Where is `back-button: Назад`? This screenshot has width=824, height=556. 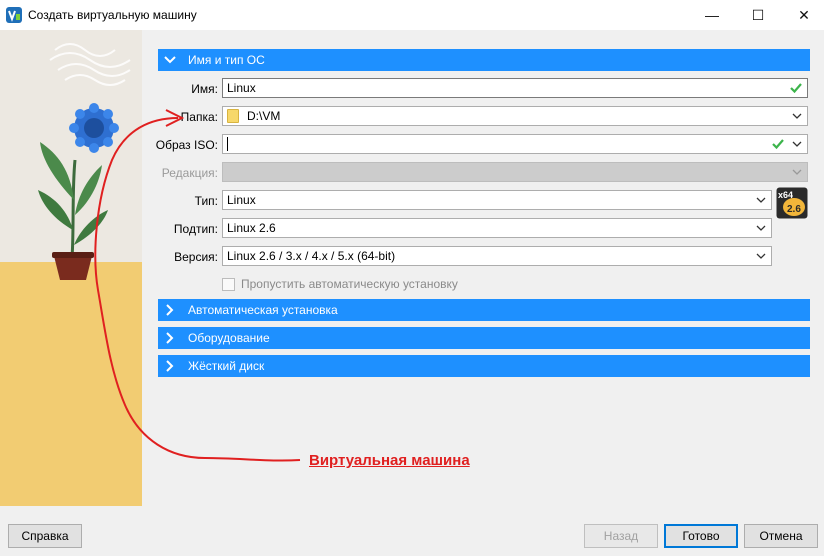
back-button: Назад is located at coordinates (621, 536).